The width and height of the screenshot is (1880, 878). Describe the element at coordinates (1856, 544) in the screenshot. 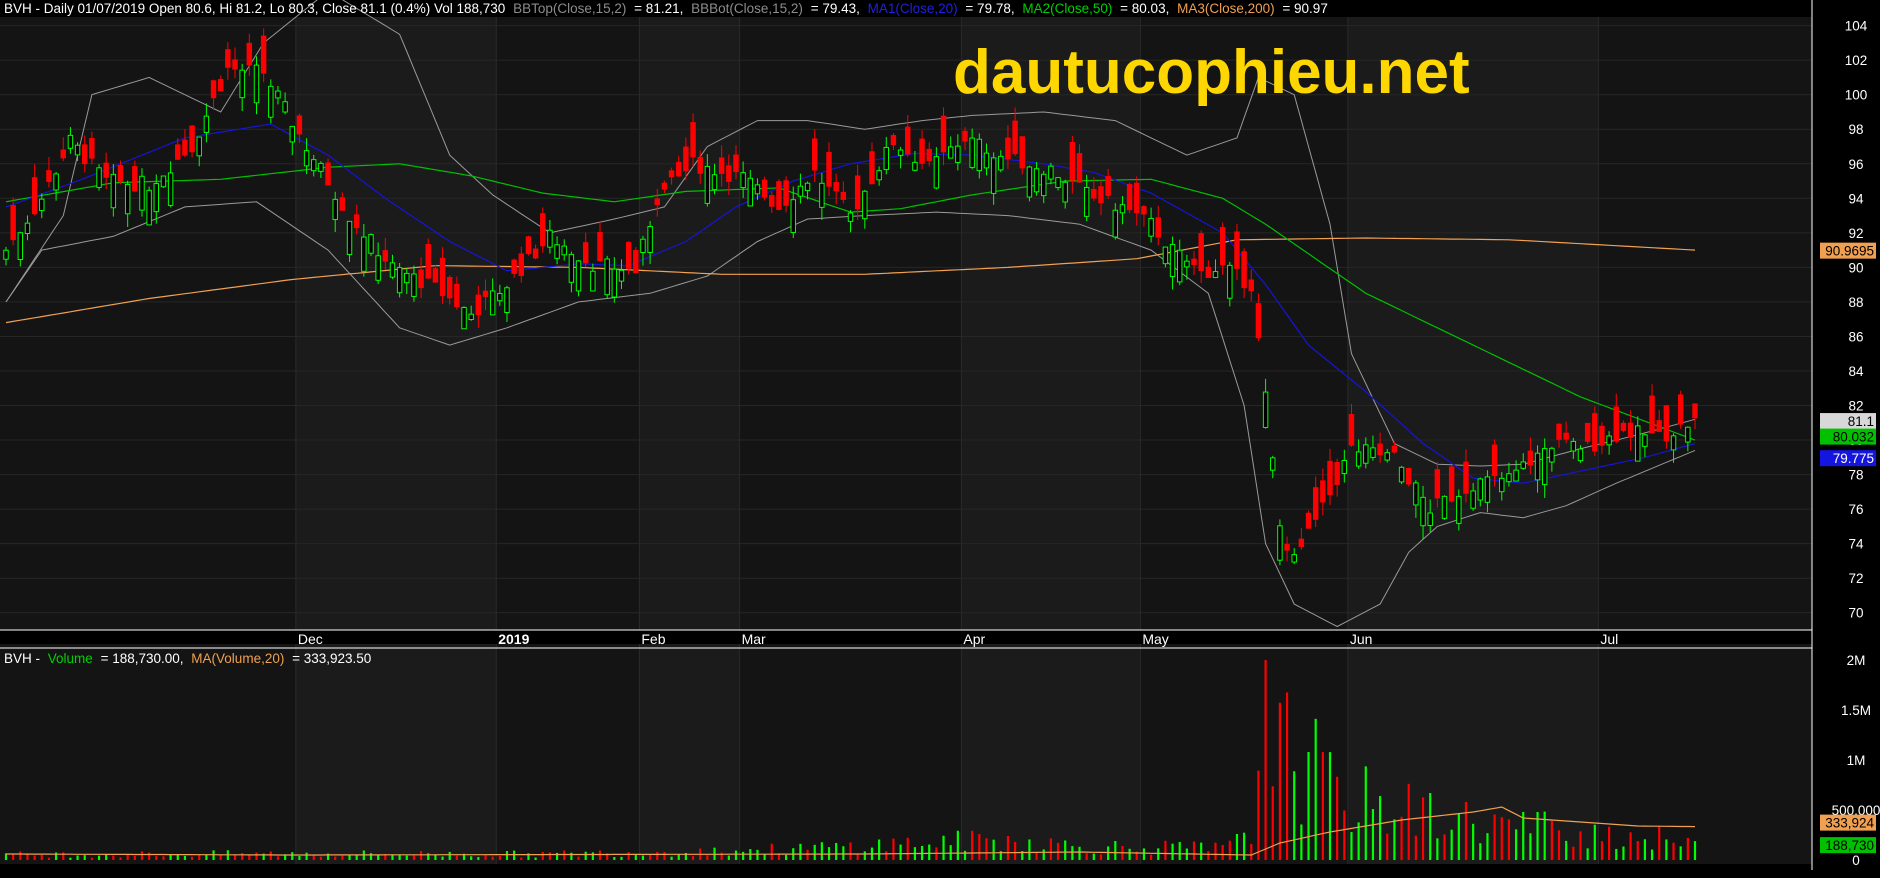

I see `price-tick-label: 74` at that location.